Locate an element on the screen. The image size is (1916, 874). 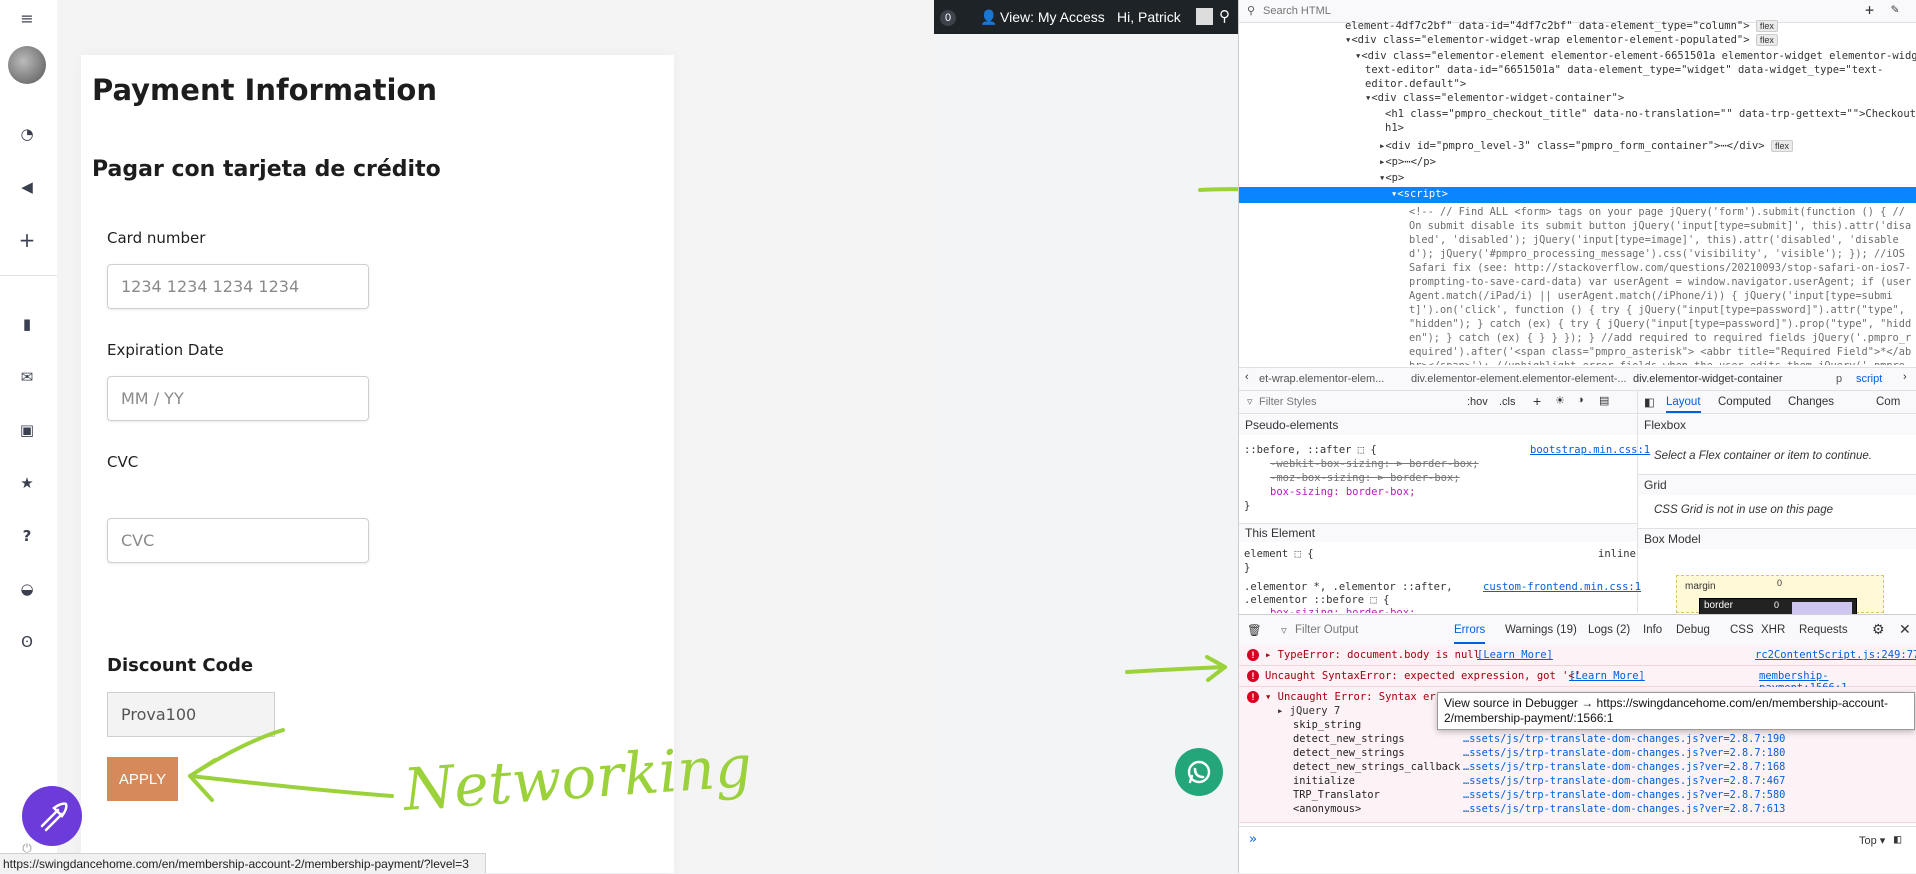
light-mode-icon: ☀ is located at coordinates (1560, 400).